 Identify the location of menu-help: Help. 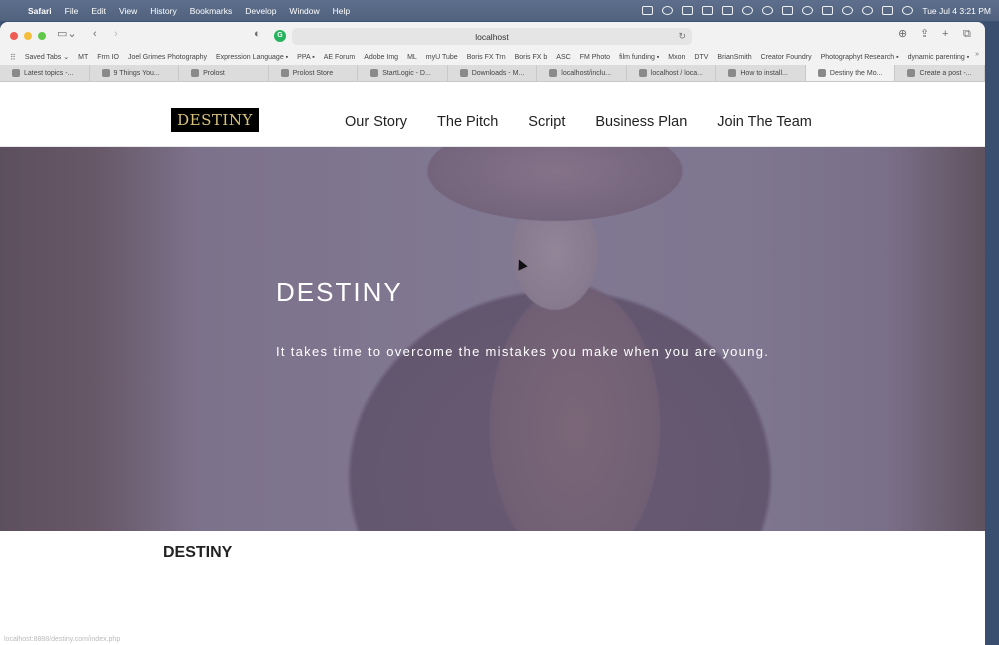
(341, 11).